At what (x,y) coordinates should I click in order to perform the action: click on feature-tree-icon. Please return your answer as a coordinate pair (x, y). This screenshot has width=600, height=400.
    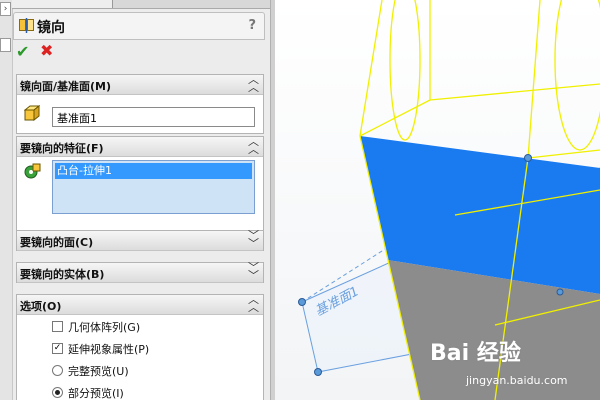
    Looking at the image, I should click on (32, 171).